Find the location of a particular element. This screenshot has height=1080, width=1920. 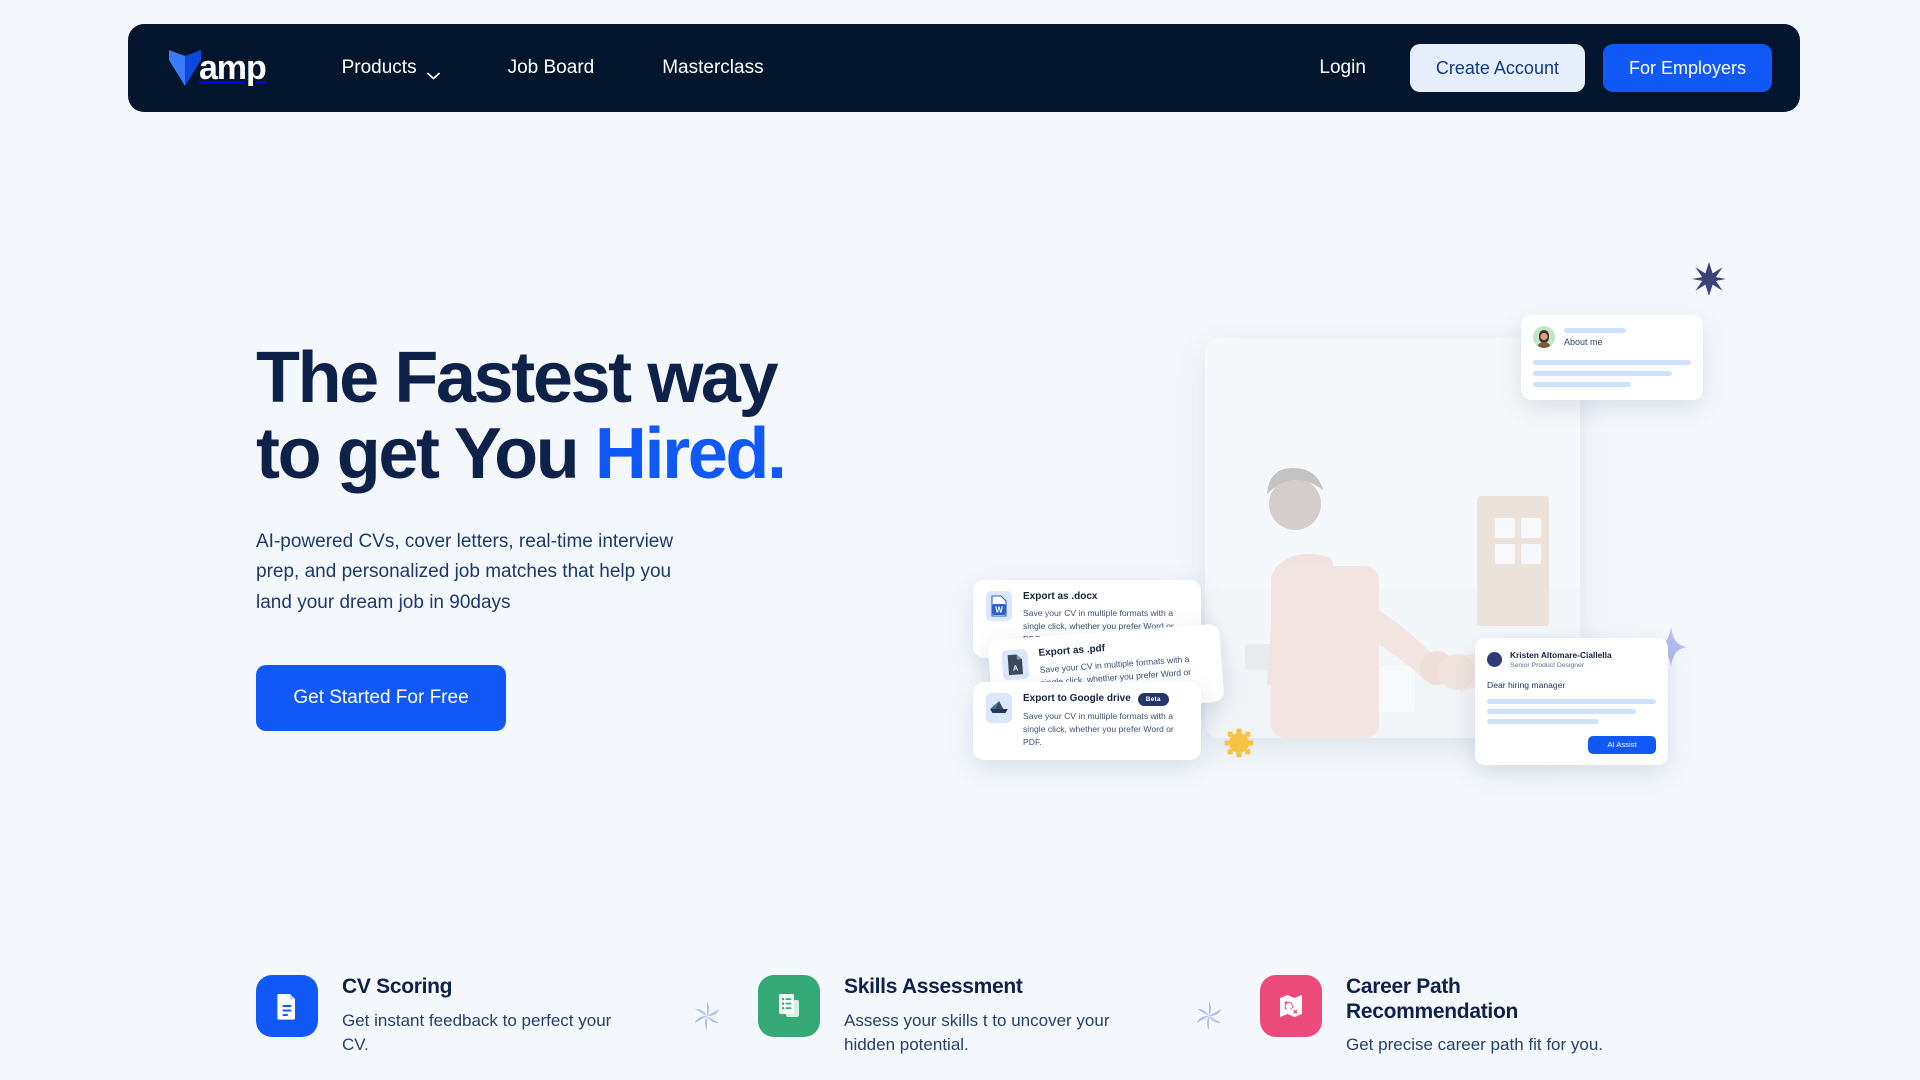

nav-item-masterclass-label: Masterclass is located at coordinates (713, 67).